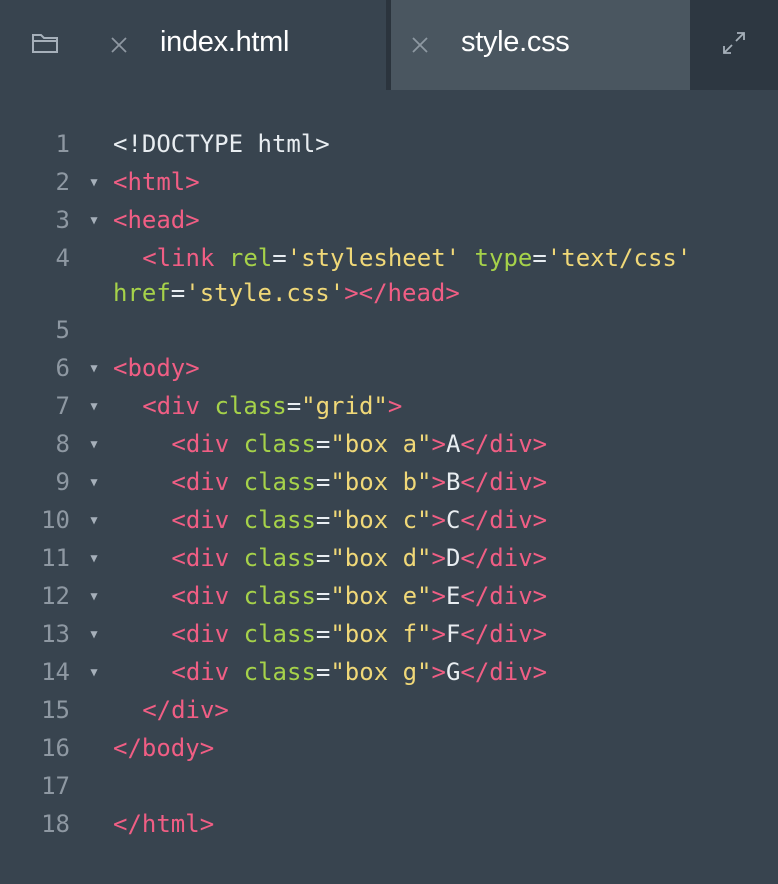  Describe the element at coordinates (389, 45) in the screenshot. I see `tab-bar: index.html style.css` at that location.